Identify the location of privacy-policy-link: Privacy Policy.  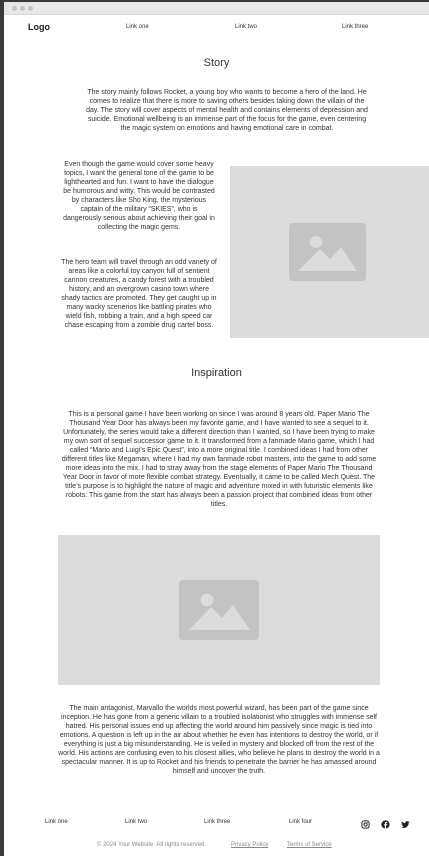
(249, 845).